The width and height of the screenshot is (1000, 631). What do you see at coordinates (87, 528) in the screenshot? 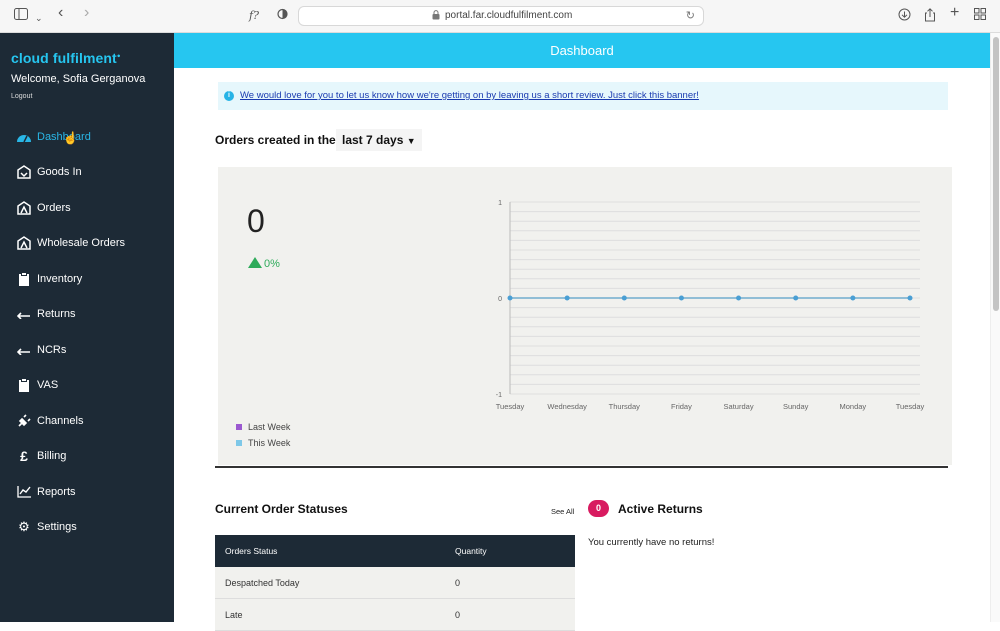
I see `sidebar-item-settings: ⚙ Settings` at bounding box center [87, 528].